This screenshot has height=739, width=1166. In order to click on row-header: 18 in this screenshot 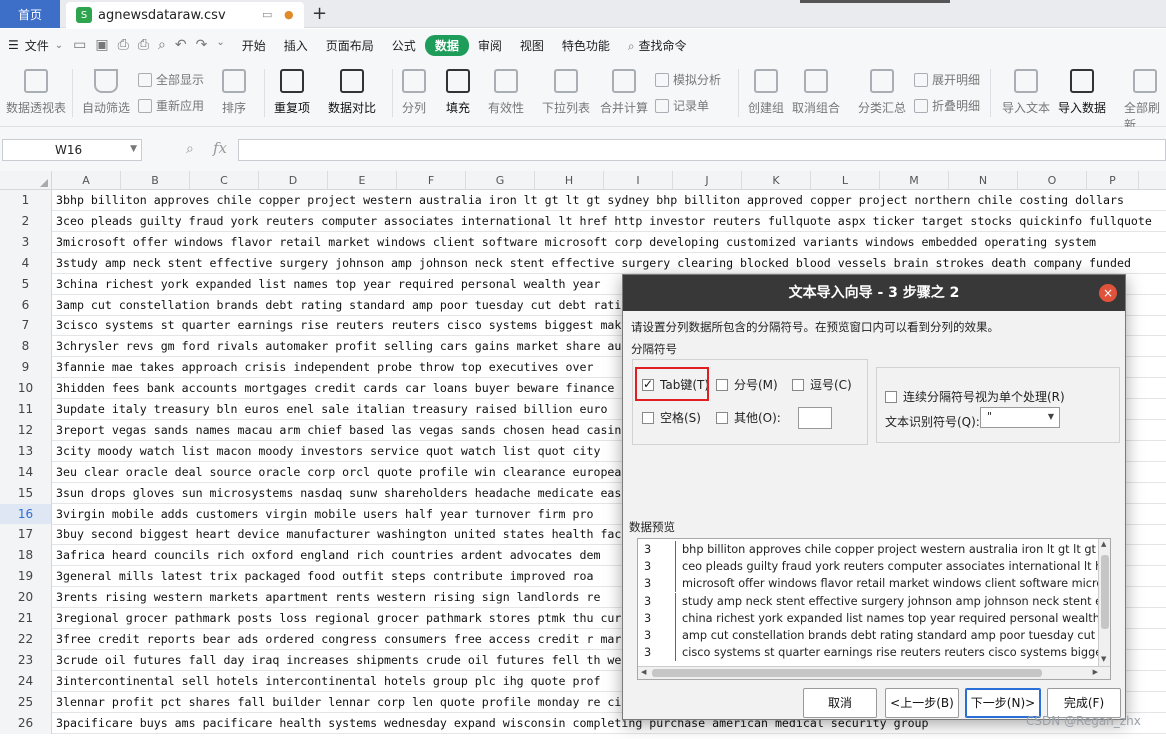, I will do `click(26, 556)`.